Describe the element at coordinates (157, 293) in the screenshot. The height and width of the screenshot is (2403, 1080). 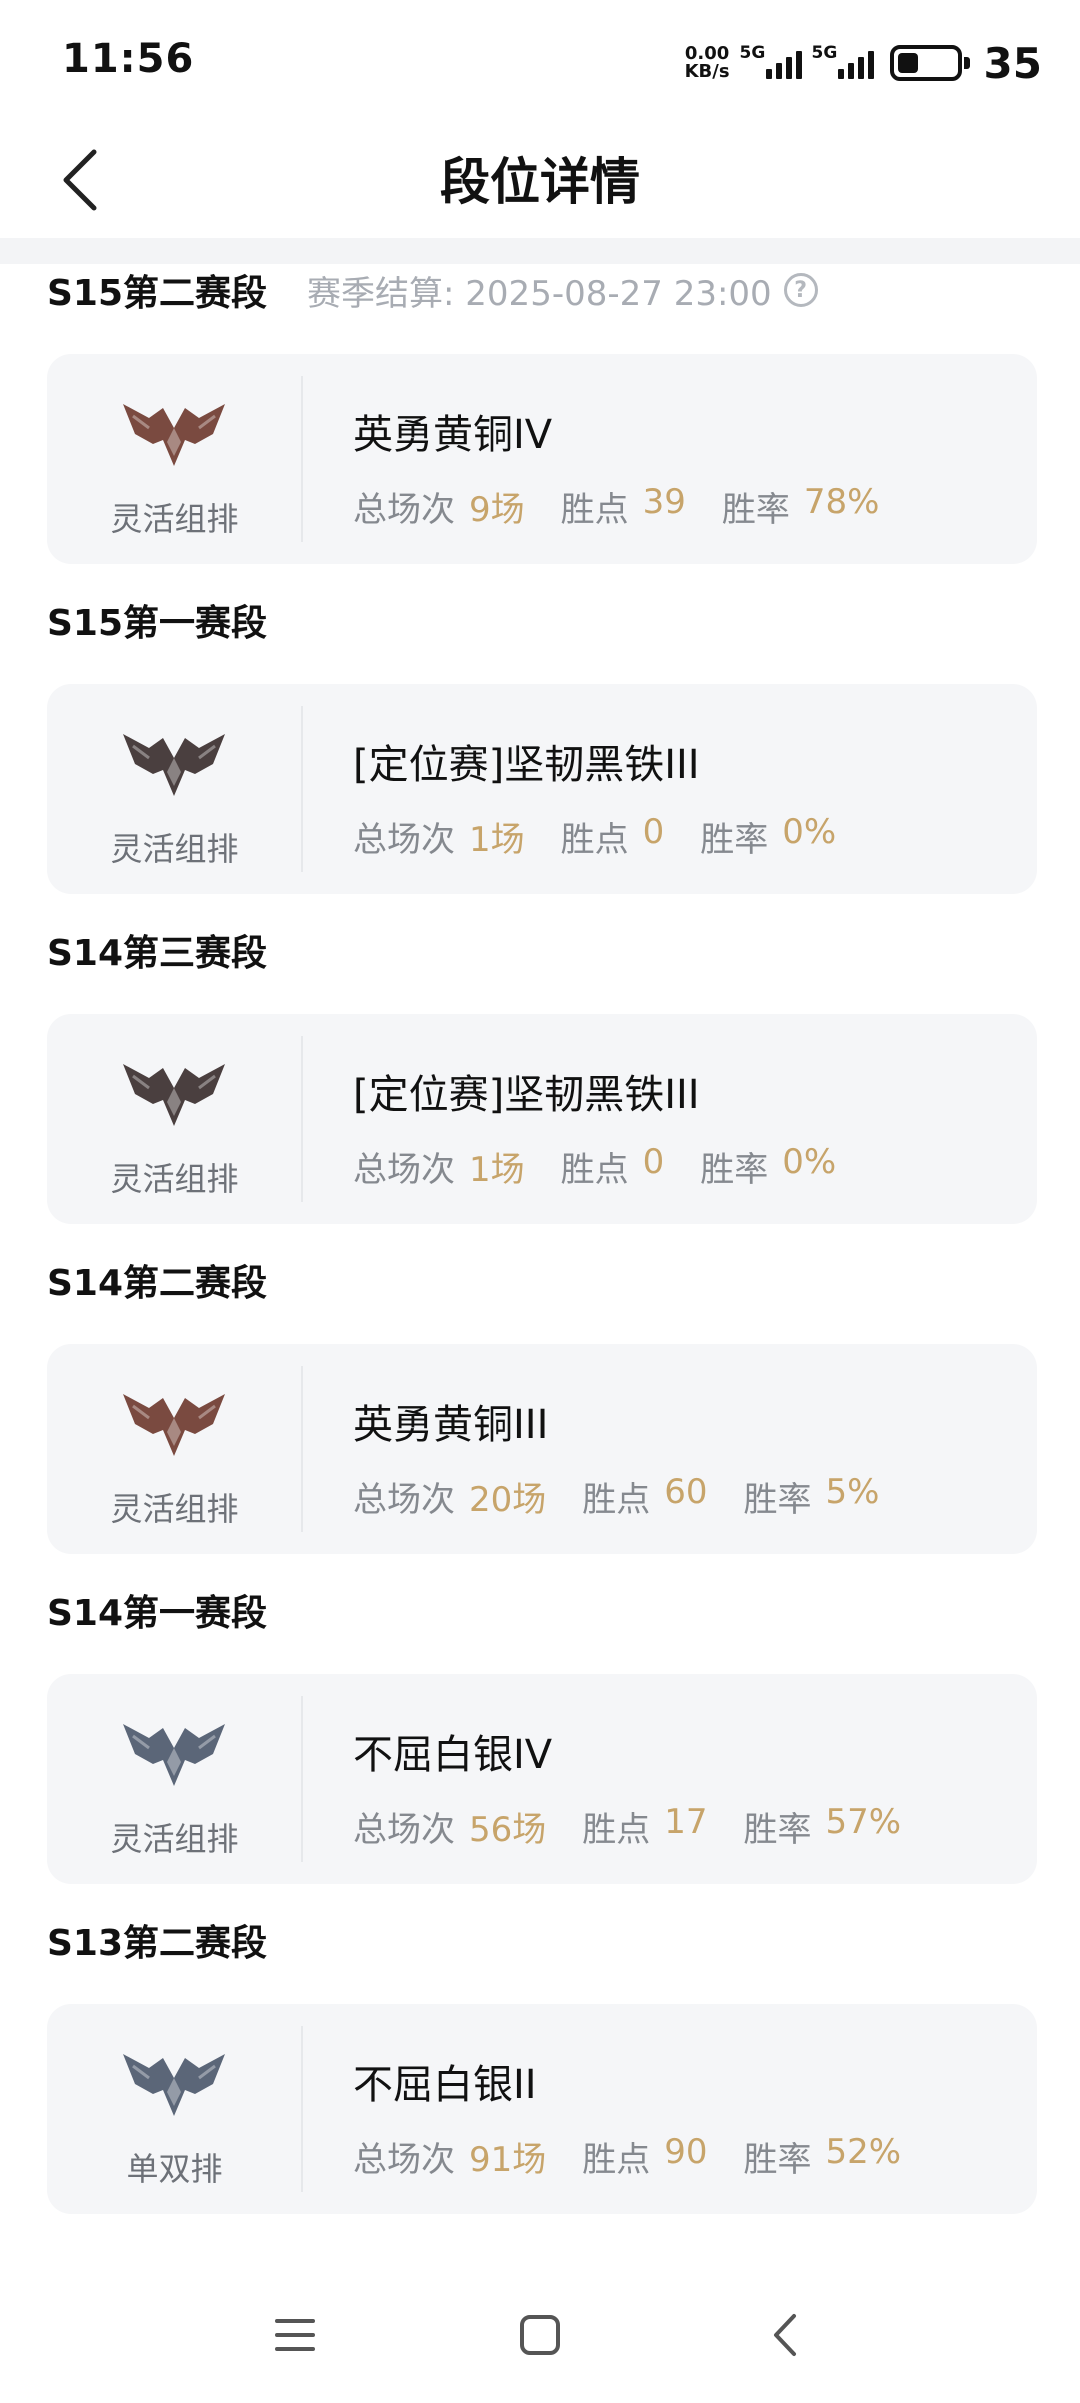
I see `season-title: S15第二赛段` at that location.